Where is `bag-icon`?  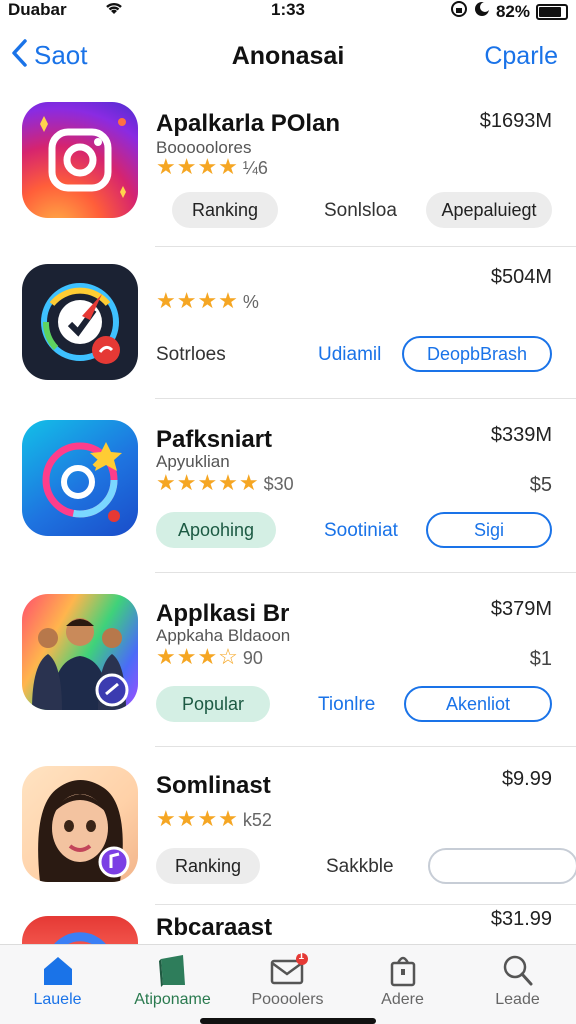 bag-icon is located at coordinates (403, 970).